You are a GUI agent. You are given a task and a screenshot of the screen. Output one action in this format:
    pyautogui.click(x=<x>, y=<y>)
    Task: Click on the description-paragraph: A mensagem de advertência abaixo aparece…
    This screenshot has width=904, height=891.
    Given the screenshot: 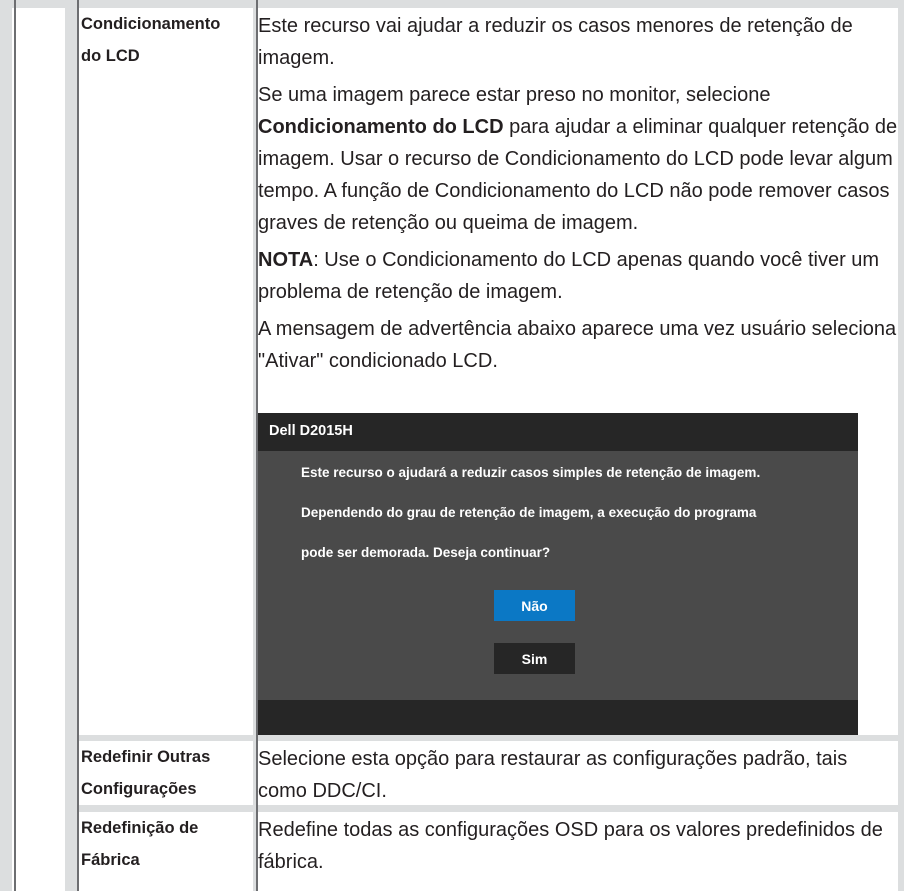 What is the action you would take?
    pyautogui.click(x=578, y=345)
    